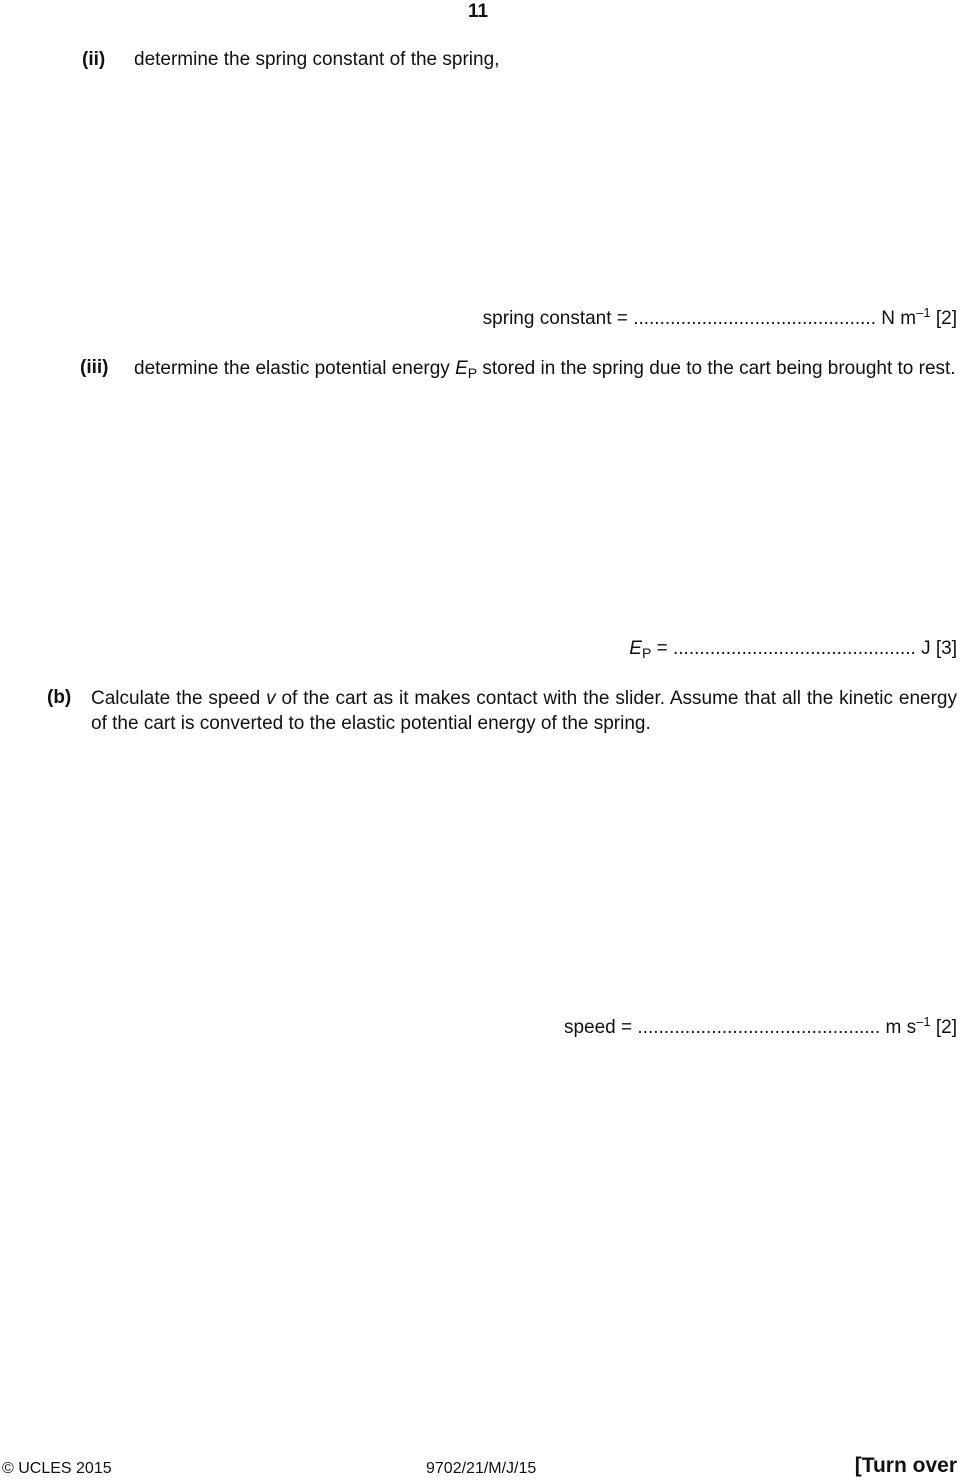 This screenshot has width=960, height=1481. I want to click on question-label-b: (b), so click(59, 697).